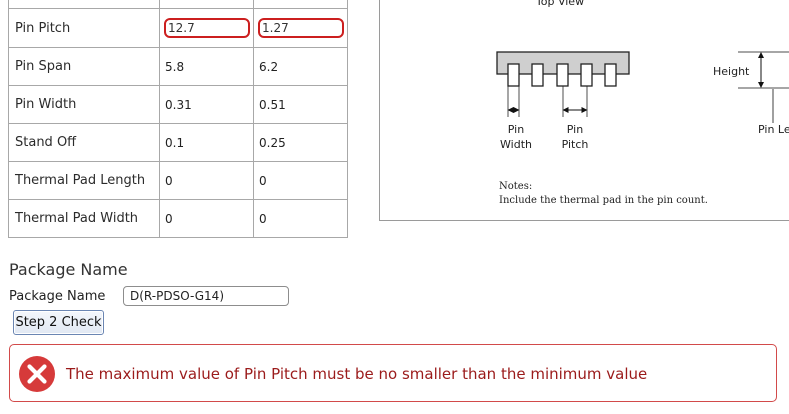  Describe the element at coordinates (206, 66) in the screenshot. I see `pin-span-min-value: 5.8` at that location.